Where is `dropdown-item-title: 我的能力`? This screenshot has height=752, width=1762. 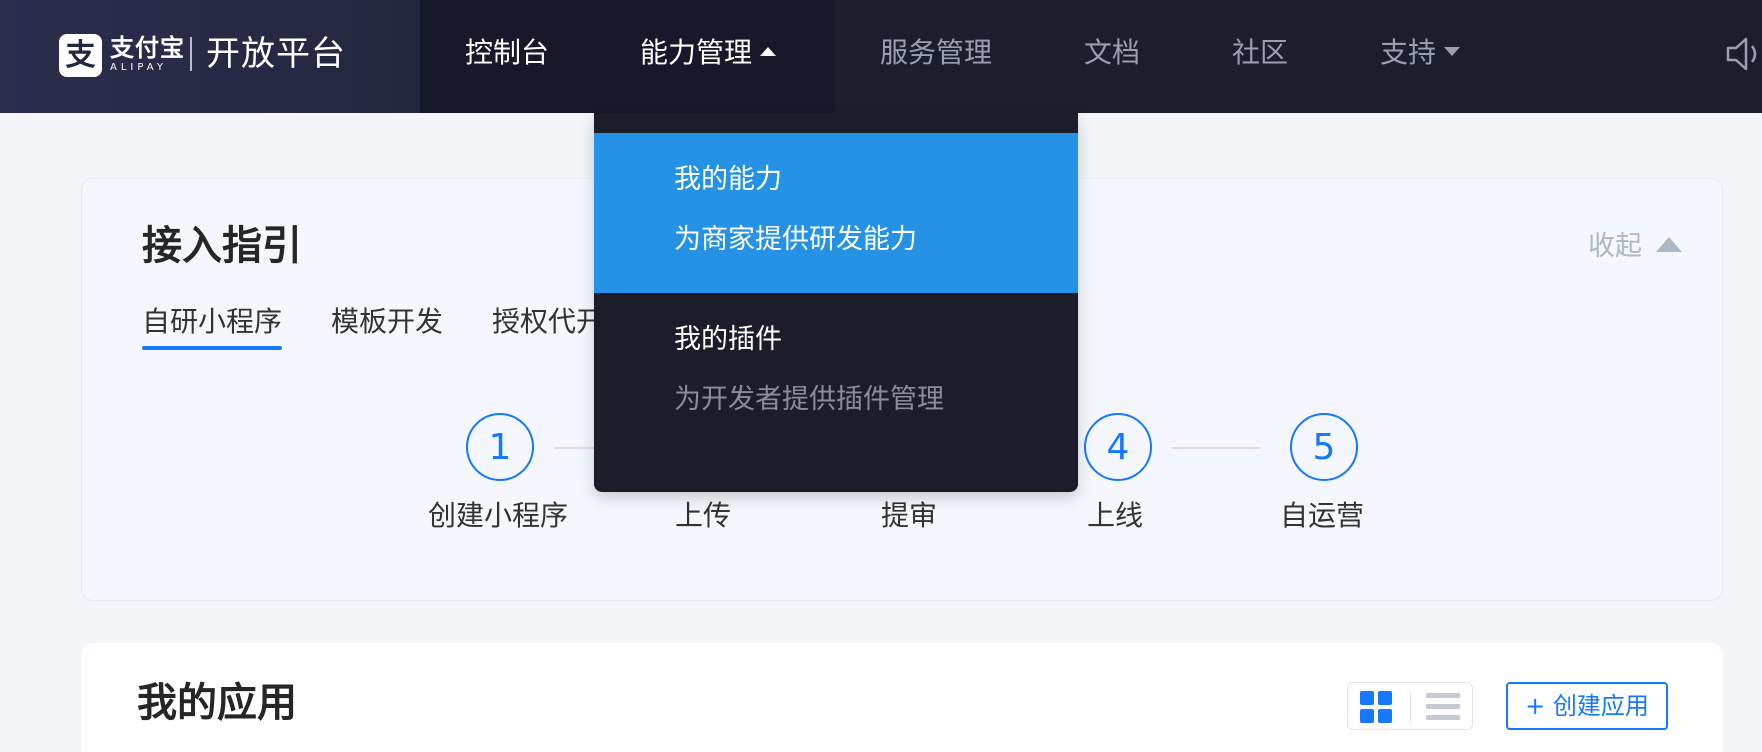
dropdown-item-title: 我的能力 is located at coordinates (728, 179).